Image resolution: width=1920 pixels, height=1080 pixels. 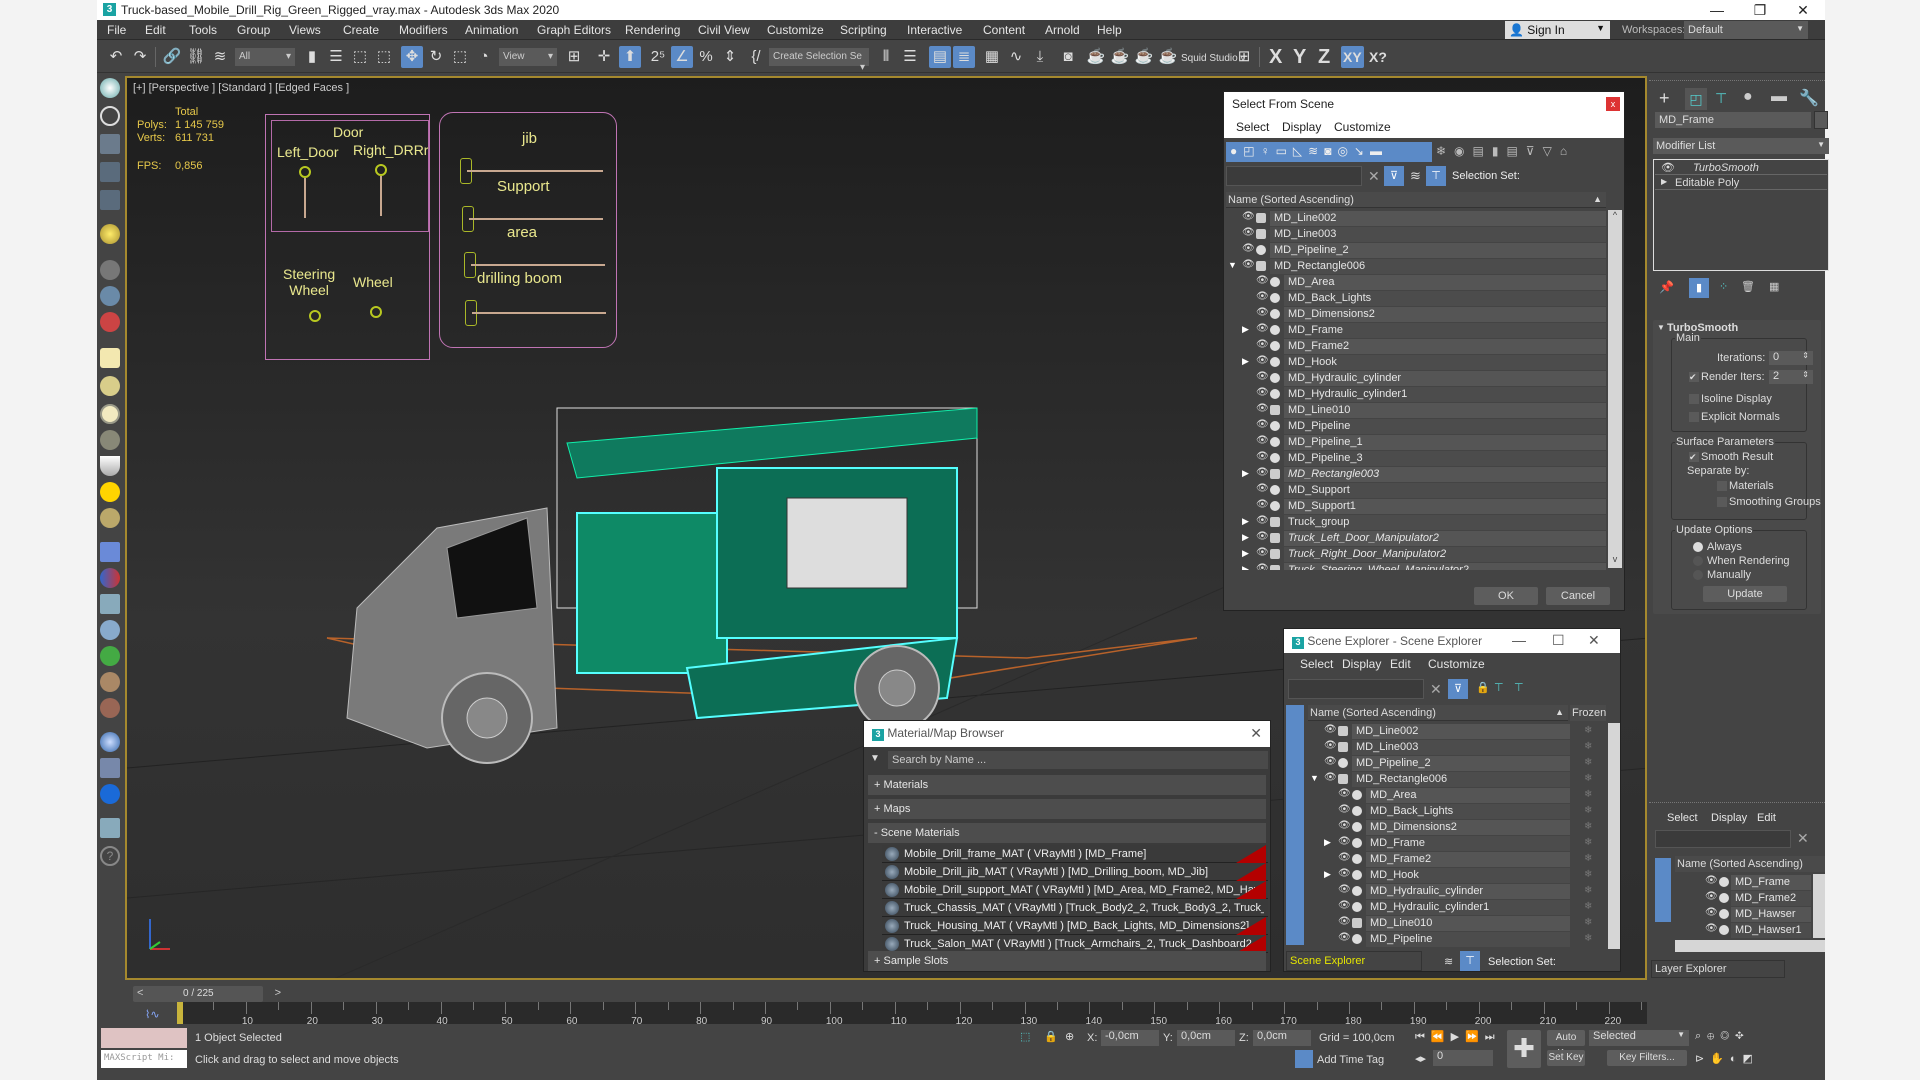 What do you see at coordinates (361, 30) in the screenshot?
I see `menu-create: Create` at bounding box center [361, 30].